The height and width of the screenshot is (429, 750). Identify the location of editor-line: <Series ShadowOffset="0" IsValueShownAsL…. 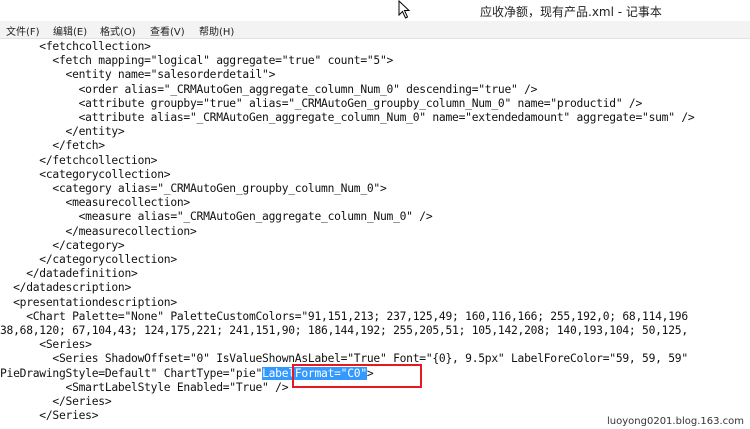
(344, 359).